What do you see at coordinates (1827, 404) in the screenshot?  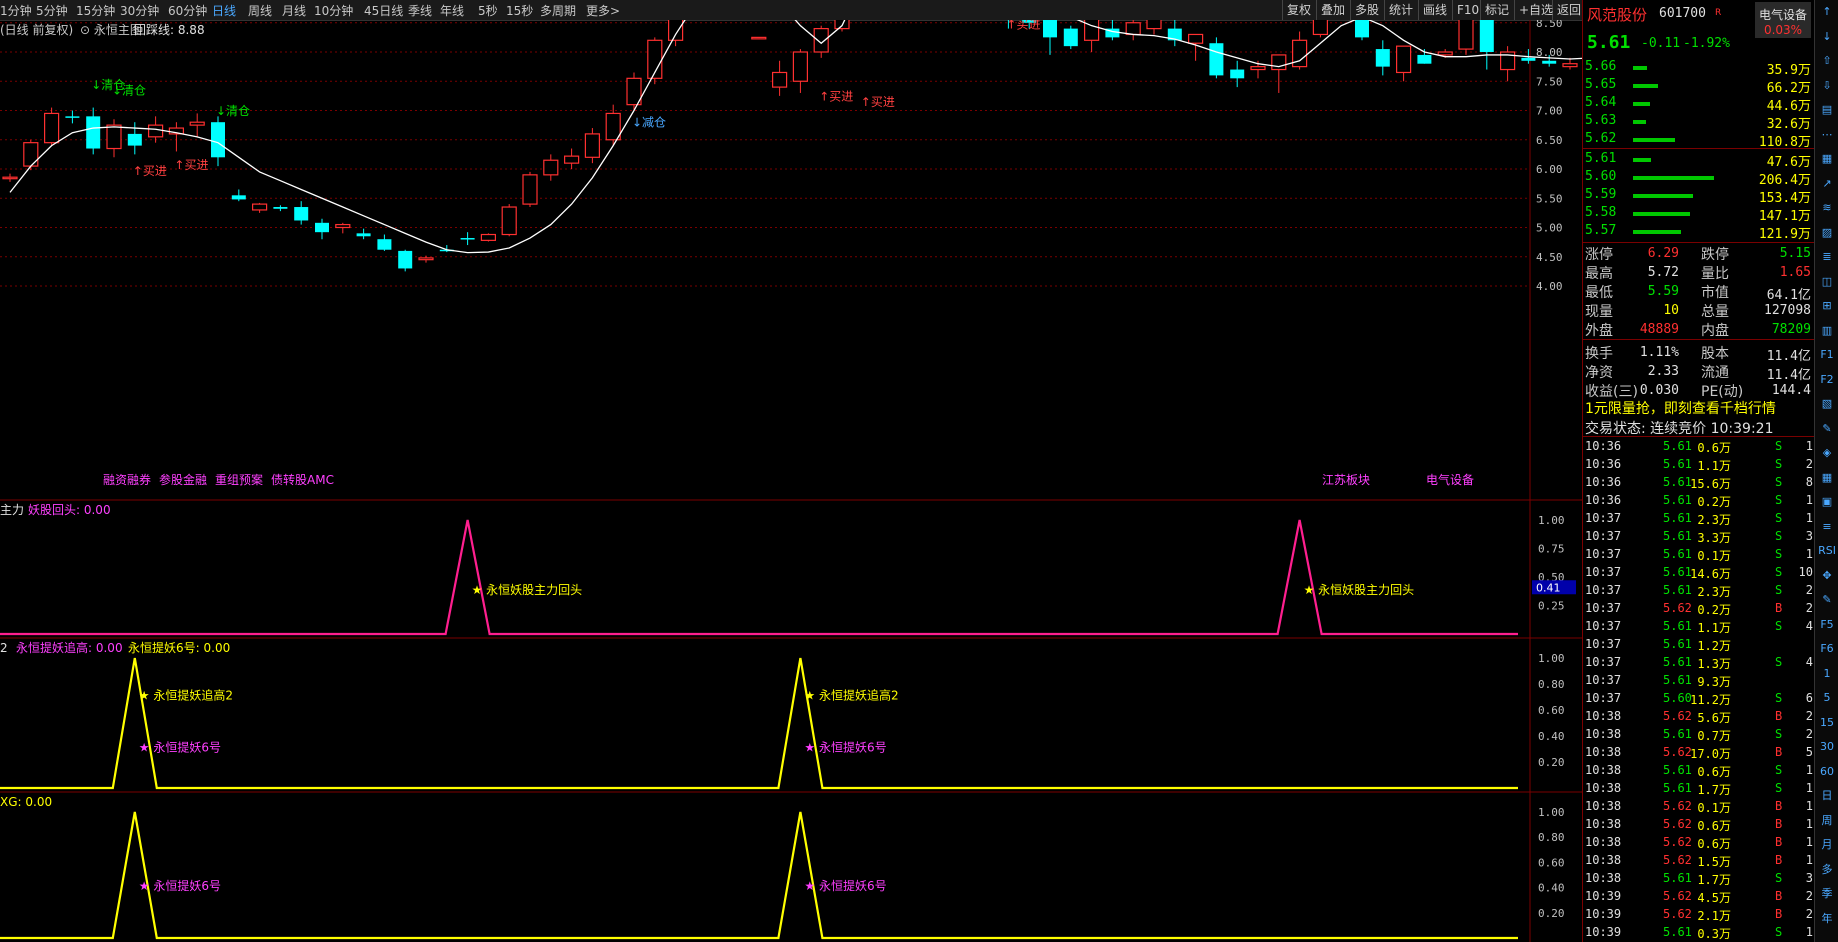 I see `toolbar-icon-16: ▧` at bounding box center [1827, 404].